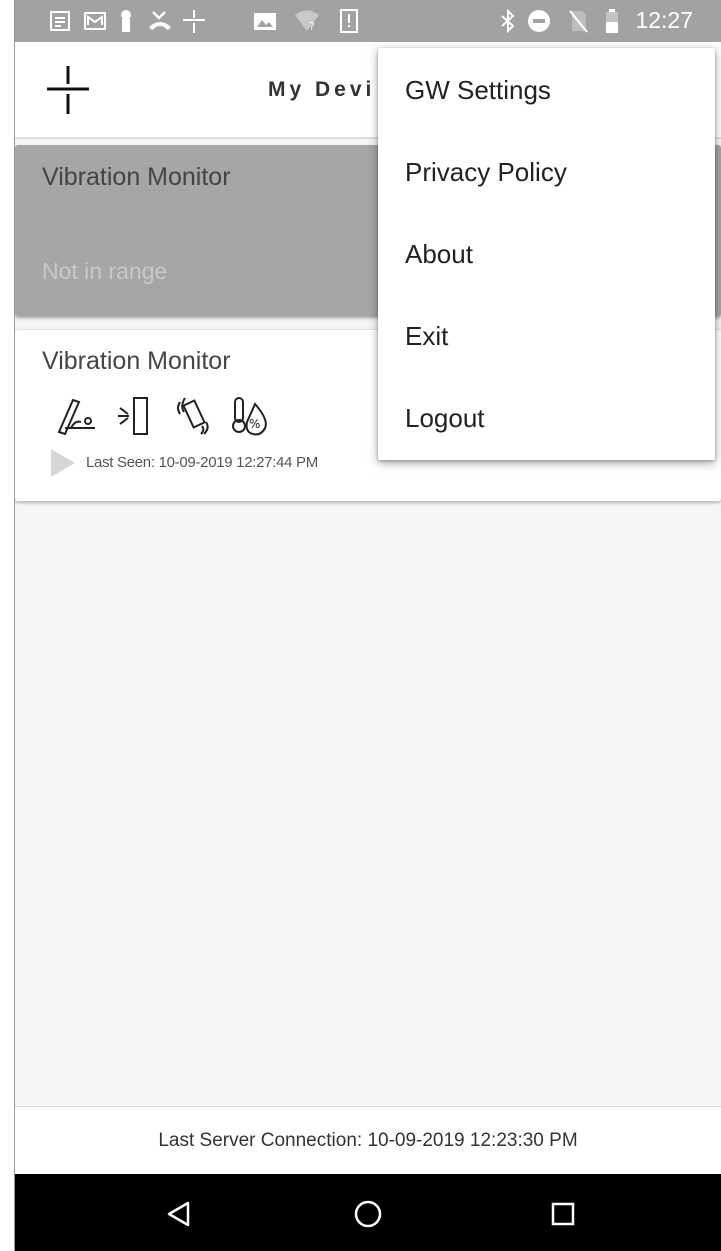 The image size is (721, 1251). What do you see at coordinates (664, 20) in the screenshot?
I see `clock: 12:27` at bounding box center [664, 20].